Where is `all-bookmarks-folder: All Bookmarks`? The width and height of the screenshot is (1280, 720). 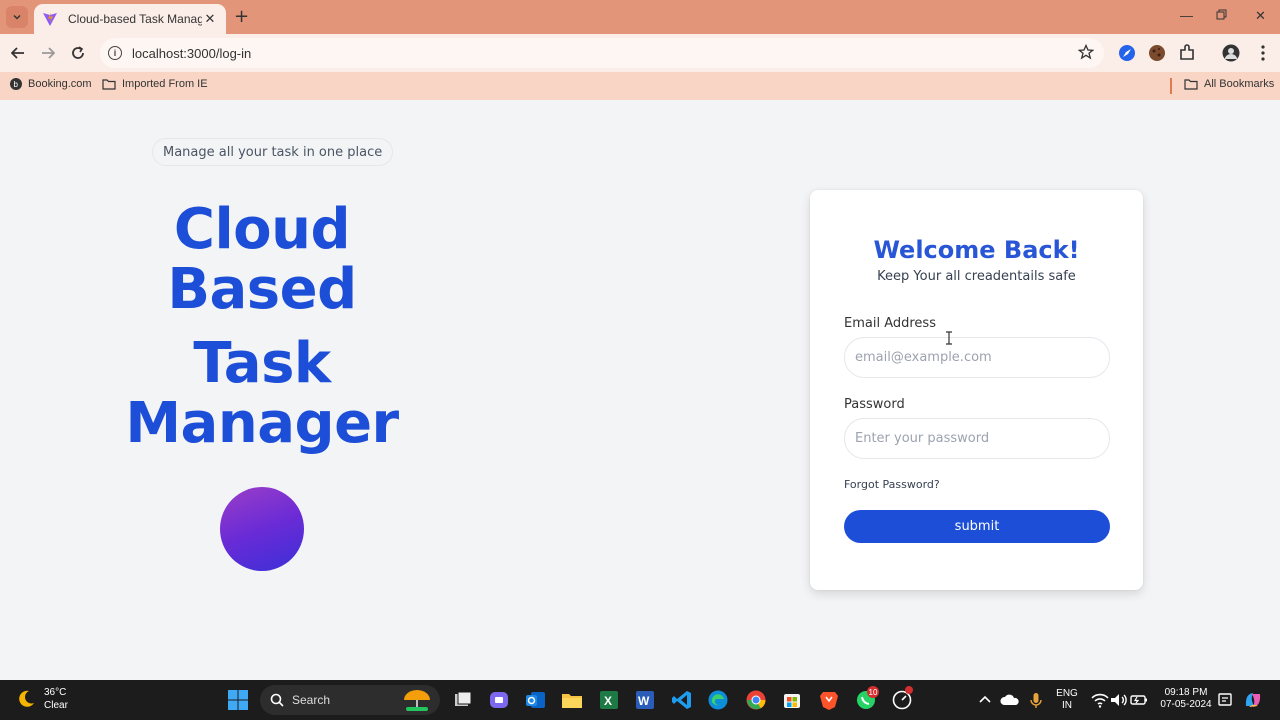 all-bookmarks-folder: All Bookmarks is located at coordinates (1229, 84).